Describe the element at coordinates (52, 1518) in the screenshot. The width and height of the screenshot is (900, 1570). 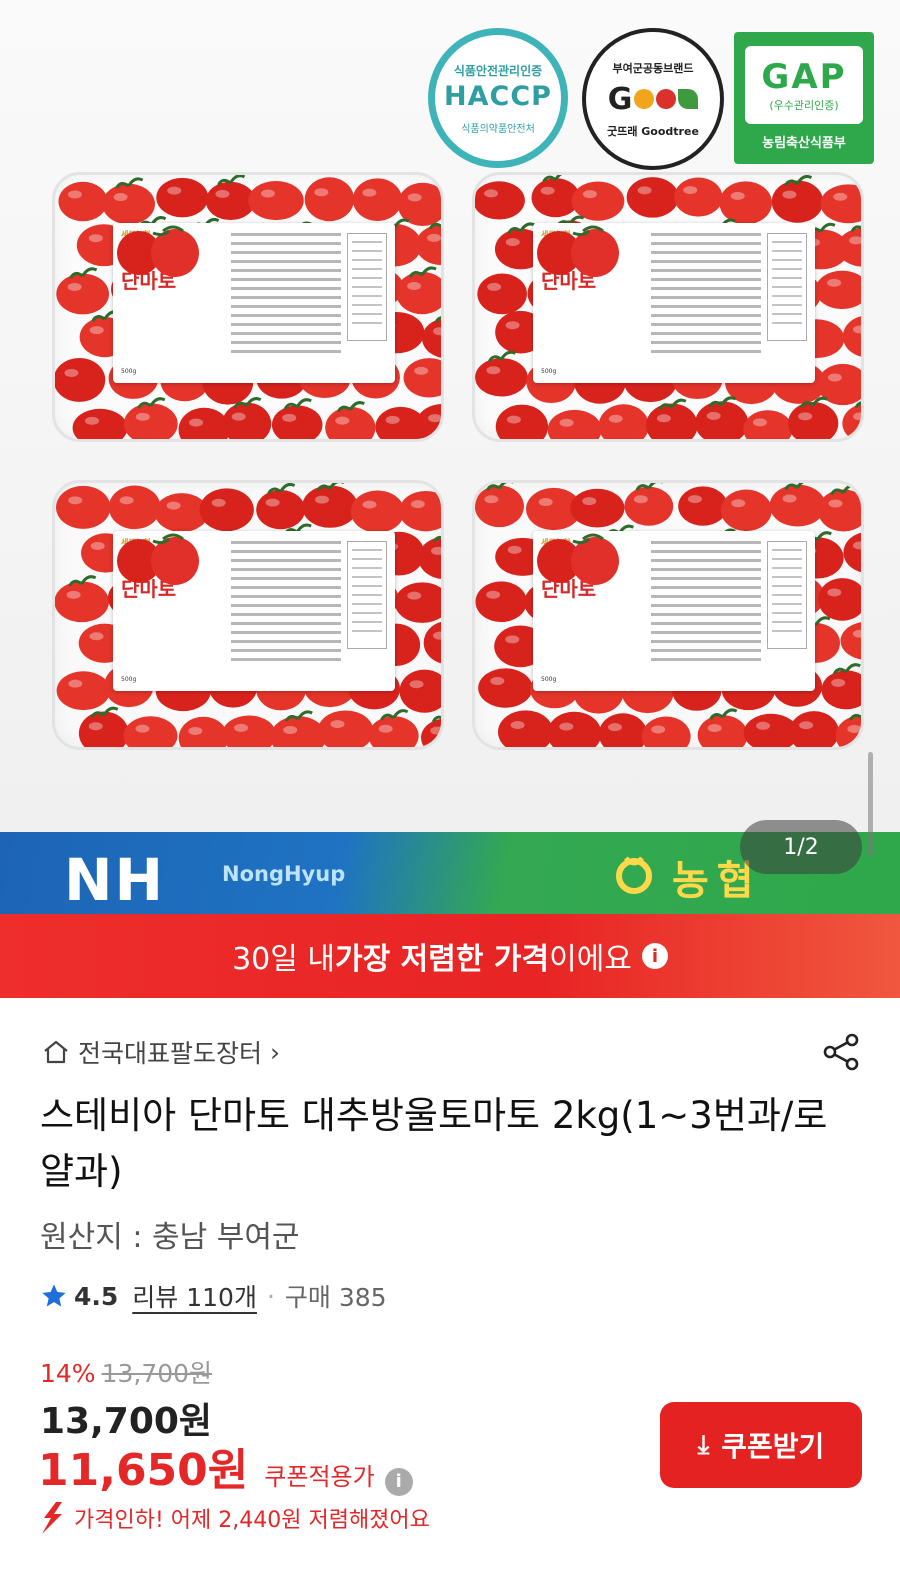
I see `price-down-arrow-icon` at that location.